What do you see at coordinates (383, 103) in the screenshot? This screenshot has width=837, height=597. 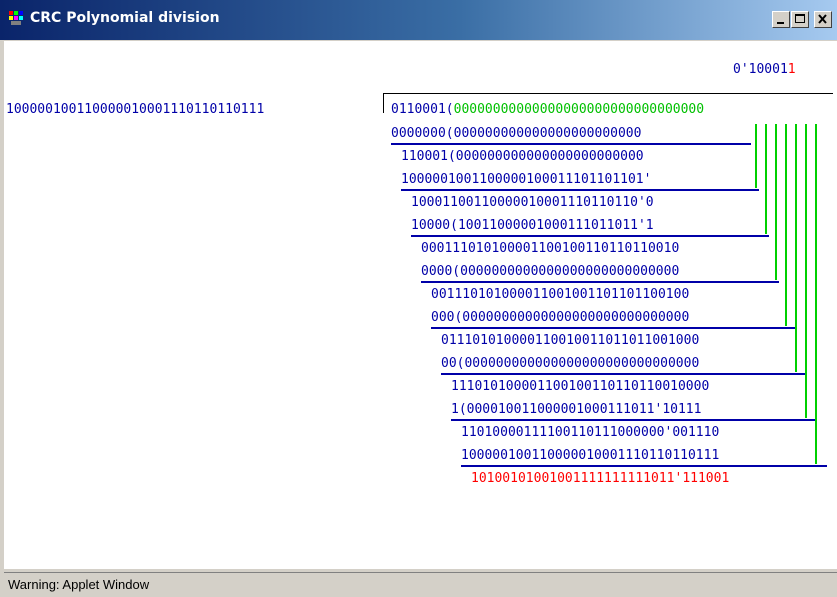 I see `division-bracket-side` at bounding box center [383, 103].